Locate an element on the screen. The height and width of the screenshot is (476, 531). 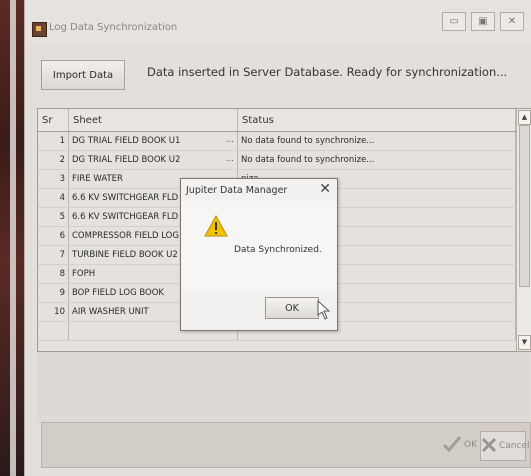
footer-bar: OK Cancel is located at coordinates (286, 445).